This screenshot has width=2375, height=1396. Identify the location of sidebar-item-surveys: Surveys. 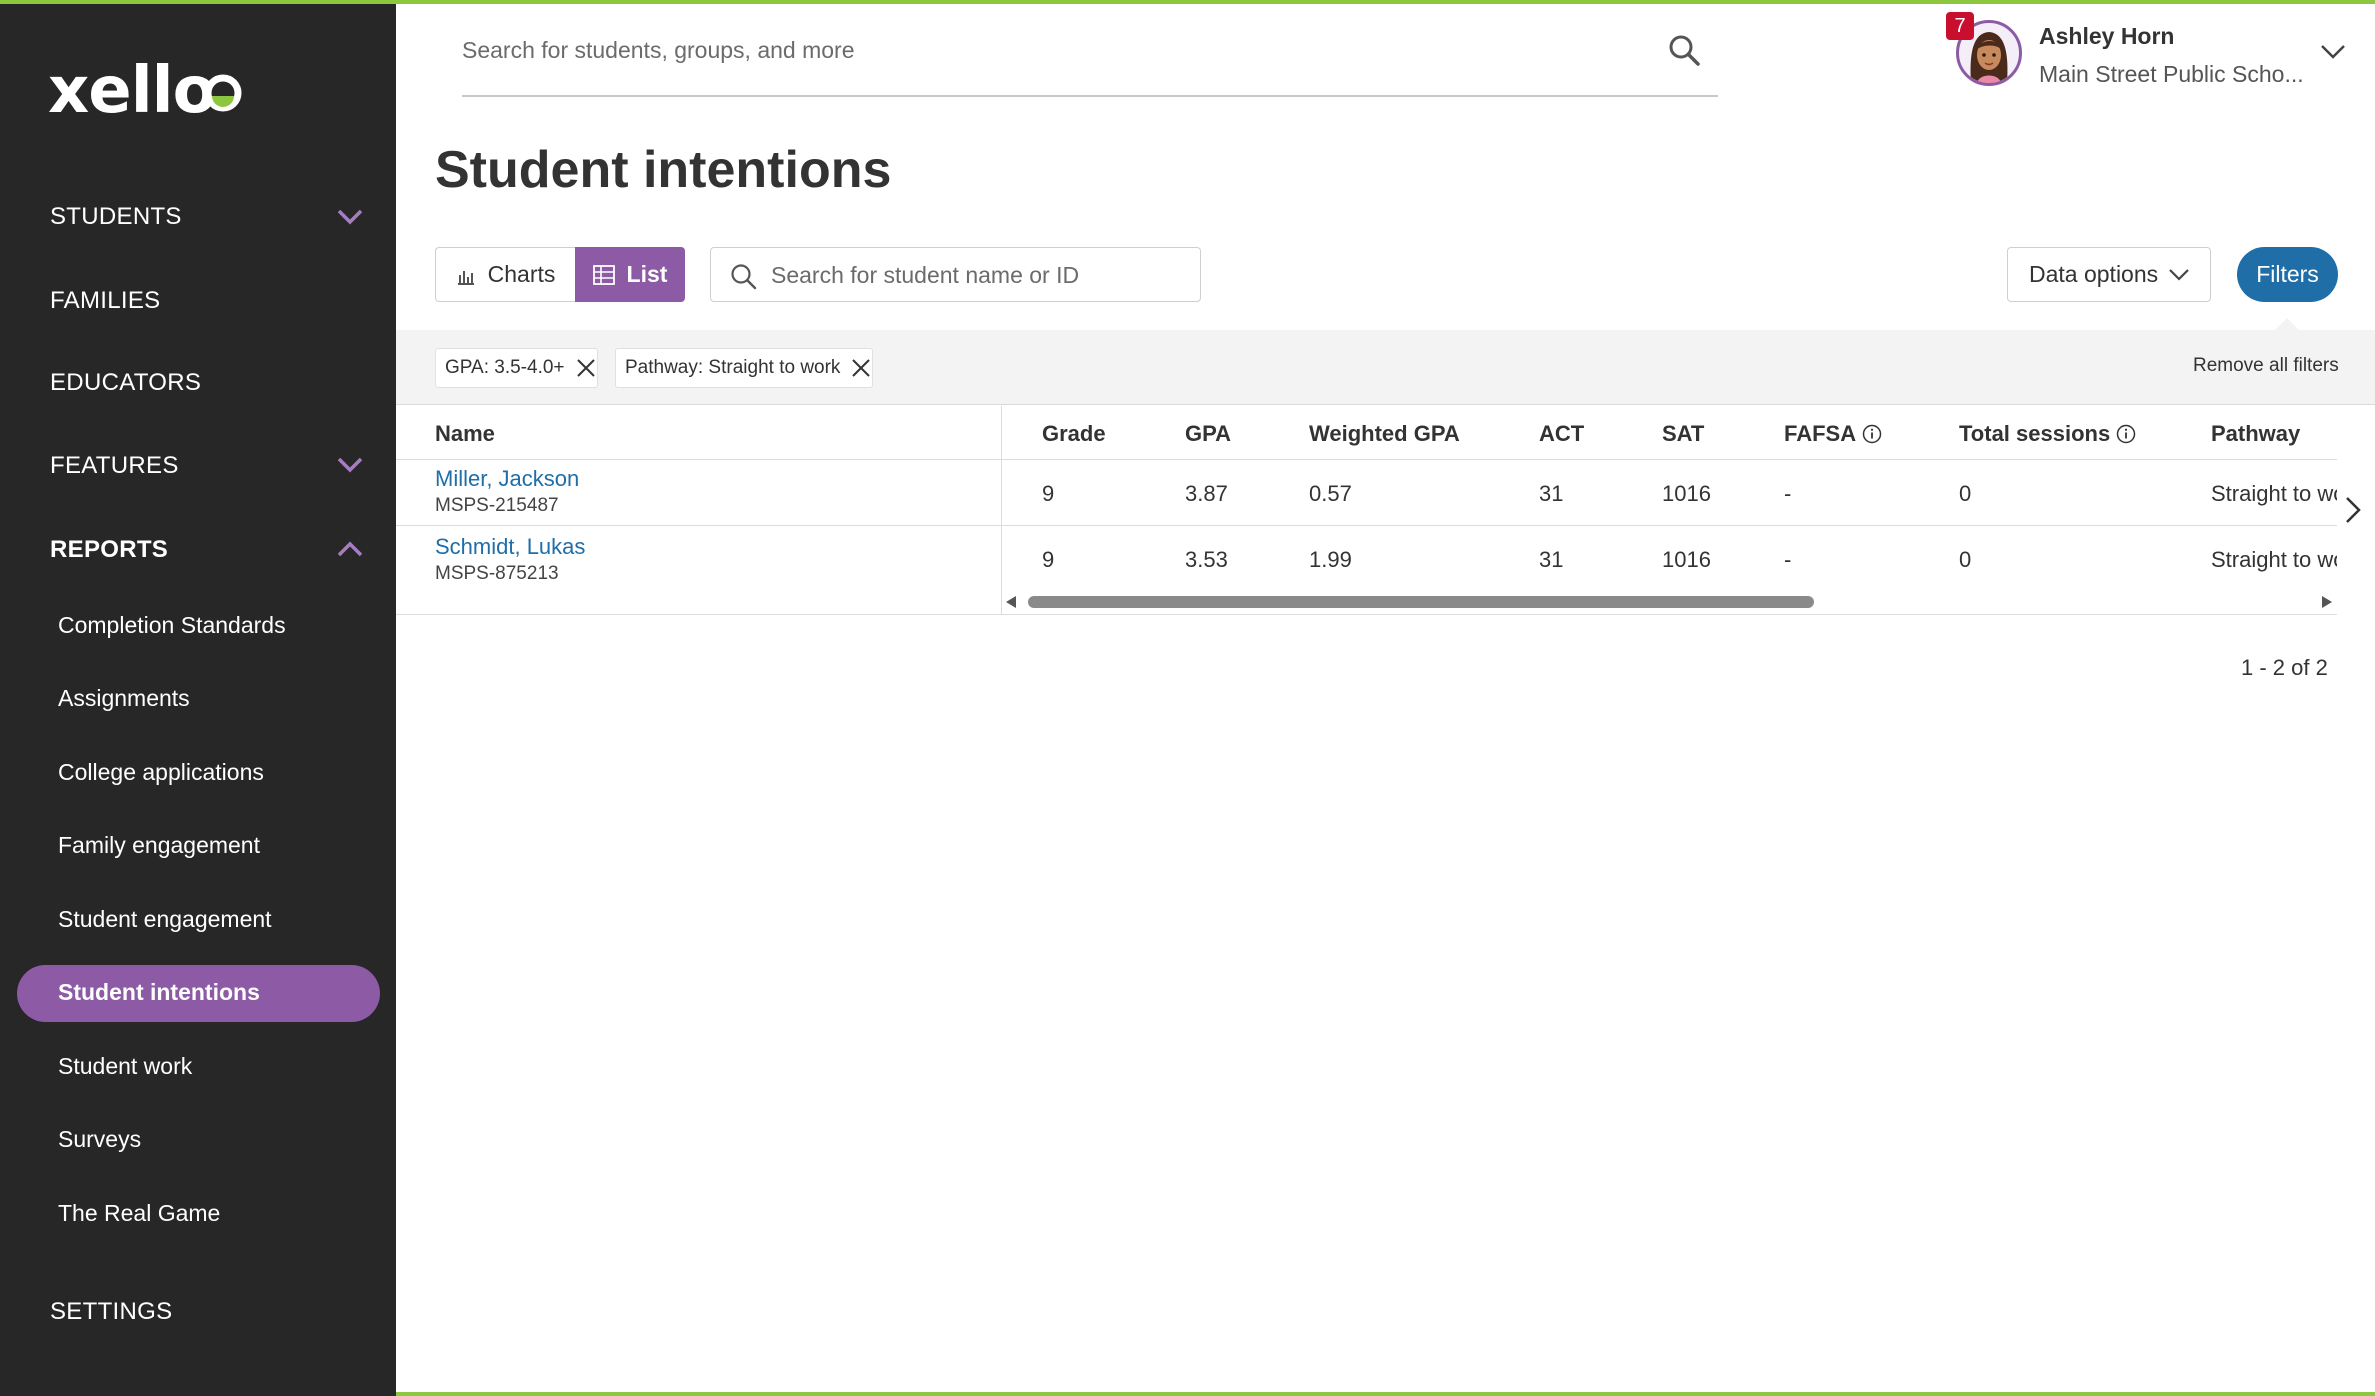
(99, 1139).